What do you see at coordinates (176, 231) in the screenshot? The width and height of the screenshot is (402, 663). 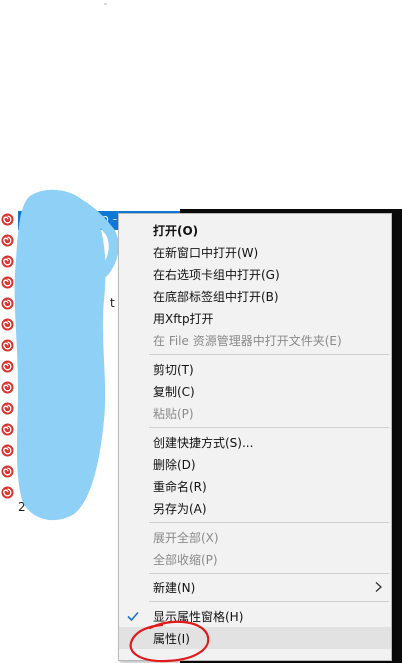 I see `menu-item-label: 打开(O)` at bounding box center [176, 231].